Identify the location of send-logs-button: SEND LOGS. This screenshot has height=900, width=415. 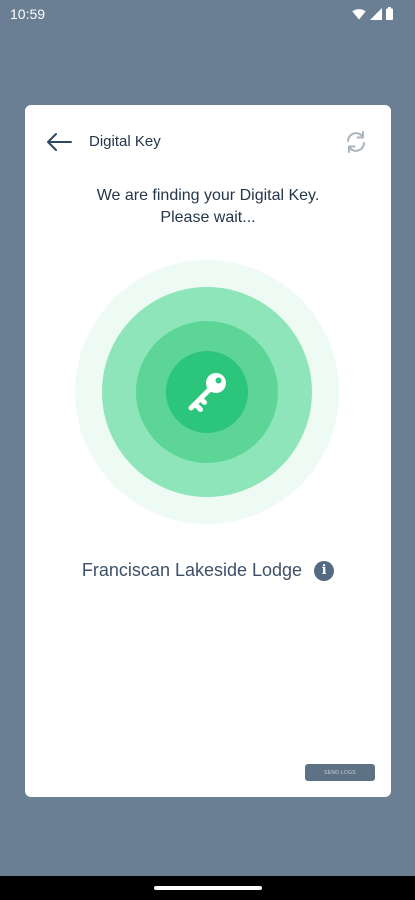
(340, 772).